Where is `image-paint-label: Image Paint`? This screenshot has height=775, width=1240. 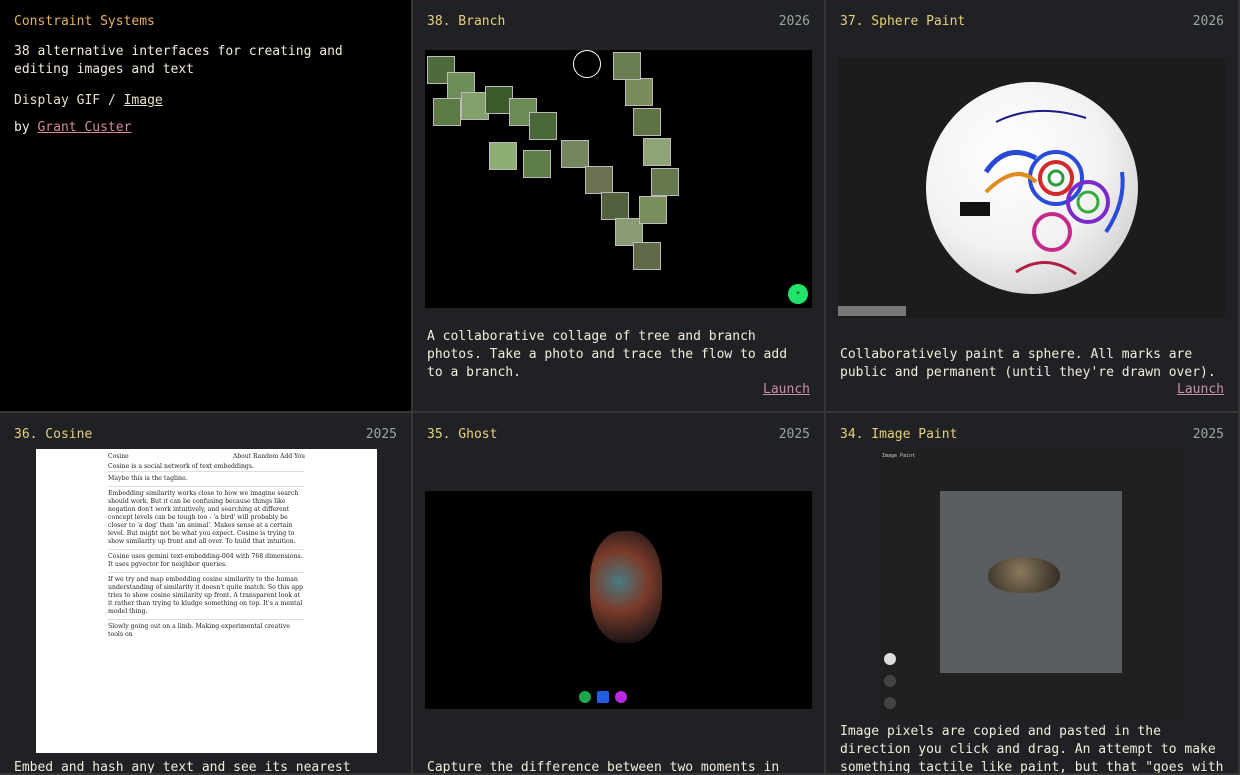 image-paint-label: Image Paint is located at coordinates (899, 456).